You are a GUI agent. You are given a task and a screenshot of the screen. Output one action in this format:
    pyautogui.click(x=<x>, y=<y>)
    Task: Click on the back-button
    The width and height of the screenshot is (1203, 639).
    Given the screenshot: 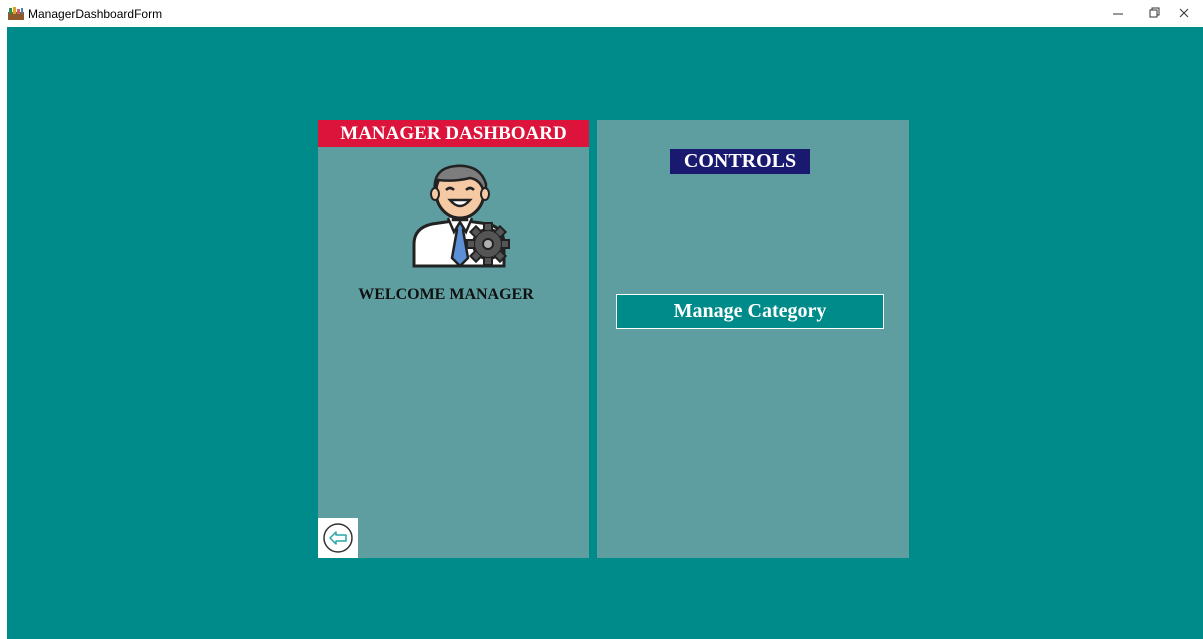 What is the action you would take?
    pyautogui.click(x=338, y=538)
    